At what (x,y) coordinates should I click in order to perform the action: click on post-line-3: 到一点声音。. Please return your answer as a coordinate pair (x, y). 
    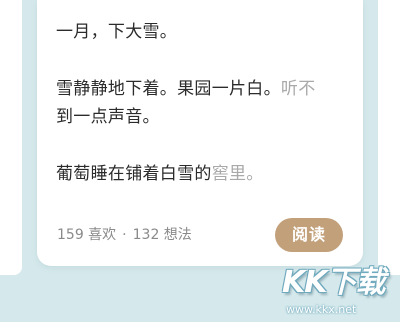
    Looking at the image, I should click on (108, 117).